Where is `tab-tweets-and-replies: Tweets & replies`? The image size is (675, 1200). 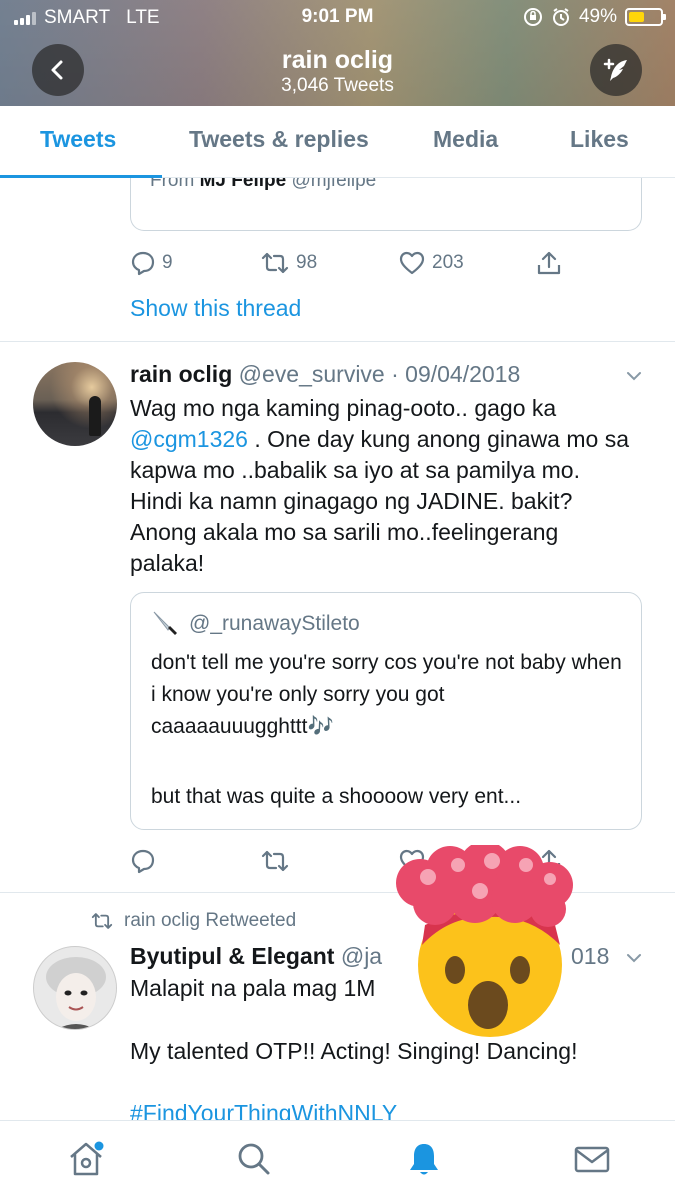 tab-tweets-and-replies: Tweets & replies is located at coordinates (279, 139).